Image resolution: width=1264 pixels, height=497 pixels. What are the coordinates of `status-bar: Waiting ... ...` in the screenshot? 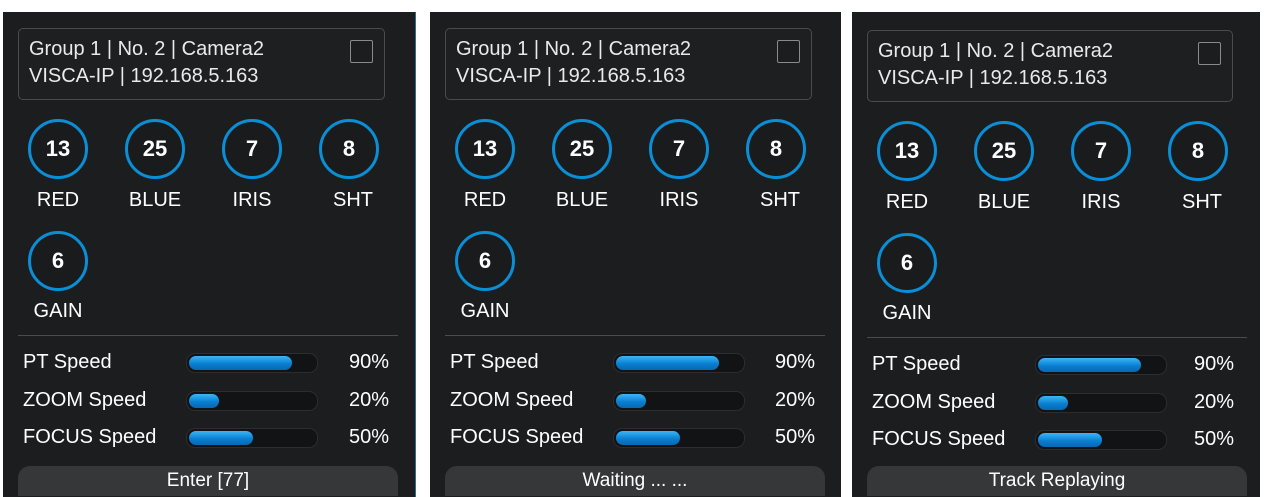 It's located at (635, 481).